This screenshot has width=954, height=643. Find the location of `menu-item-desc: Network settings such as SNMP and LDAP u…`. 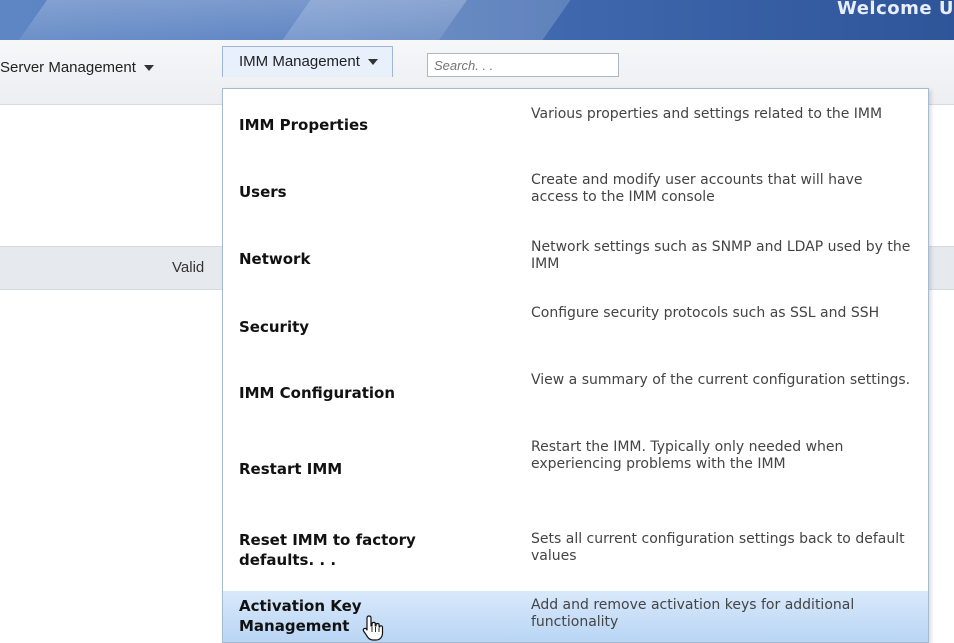

menu-item-desc: Network settings such as SNMP and LDAP u… is located at coordinates (721, 255).